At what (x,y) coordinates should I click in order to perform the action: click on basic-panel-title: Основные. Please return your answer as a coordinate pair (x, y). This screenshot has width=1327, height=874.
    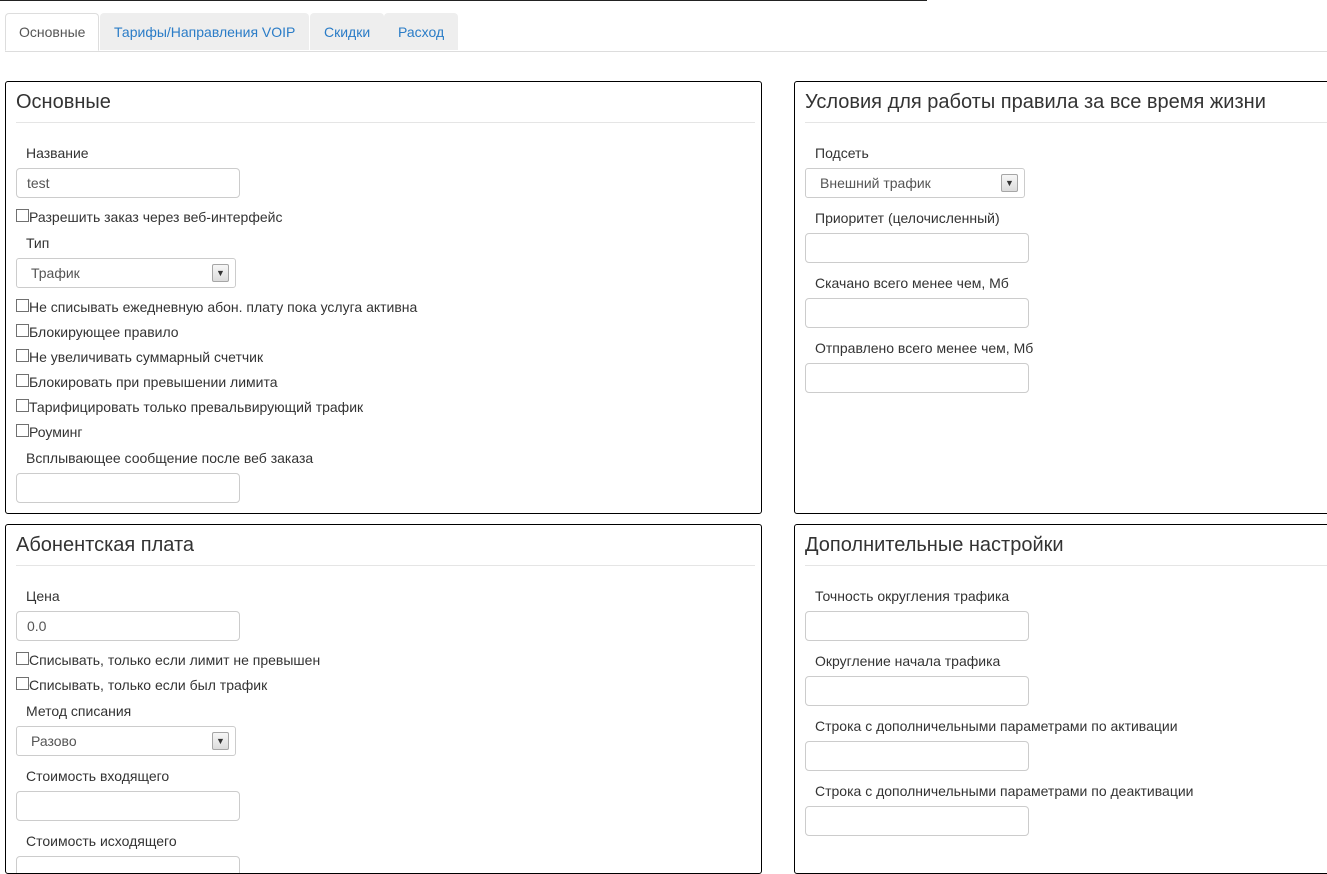
    Looking at the image, I should click on (63, 102).